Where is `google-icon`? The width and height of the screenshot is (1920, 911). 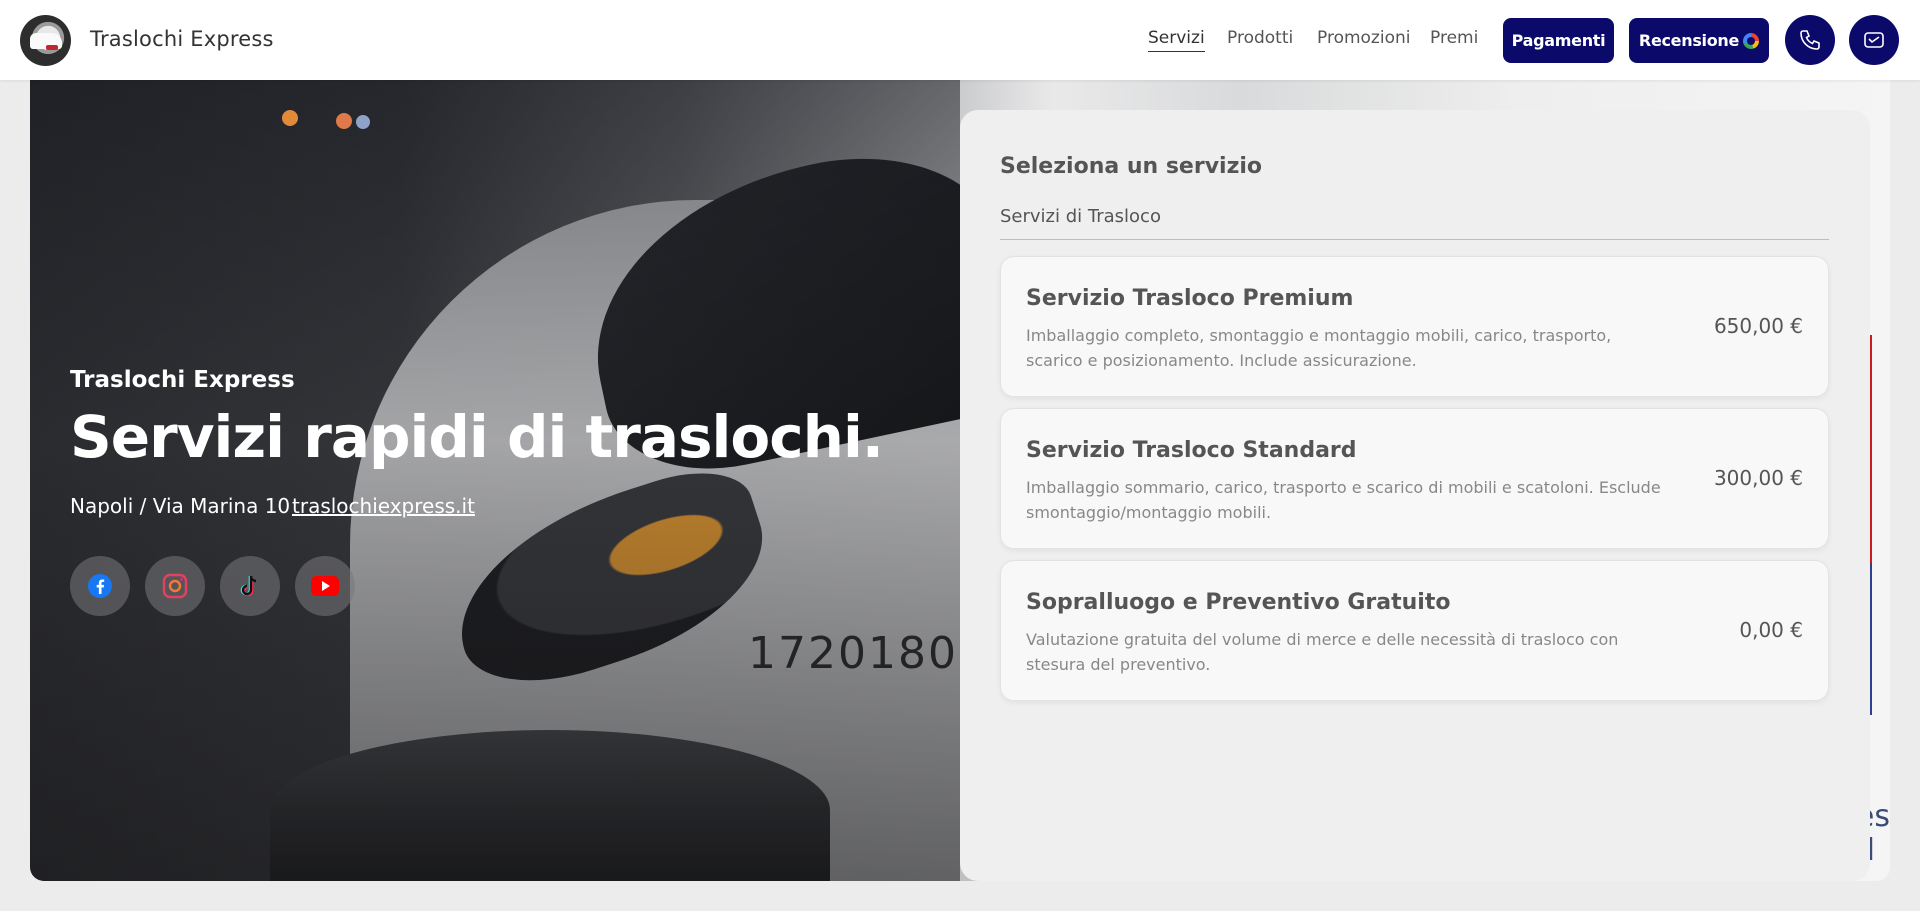
google-icon is located at coordinates (1751, 40).